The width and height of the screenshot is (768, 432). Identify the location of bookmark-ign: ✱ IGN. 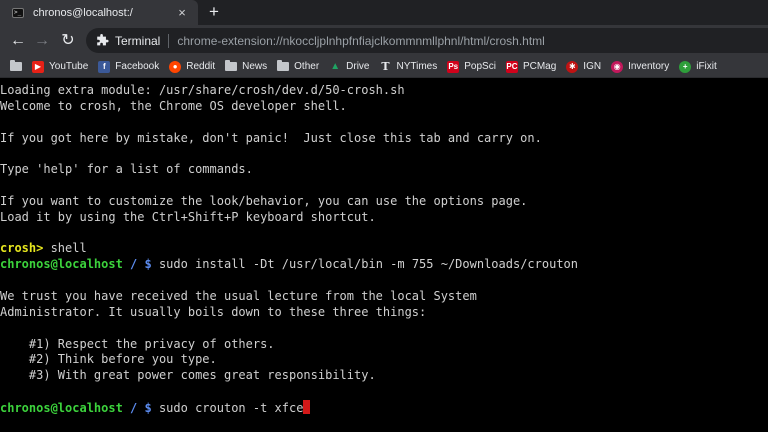
(584, 66).